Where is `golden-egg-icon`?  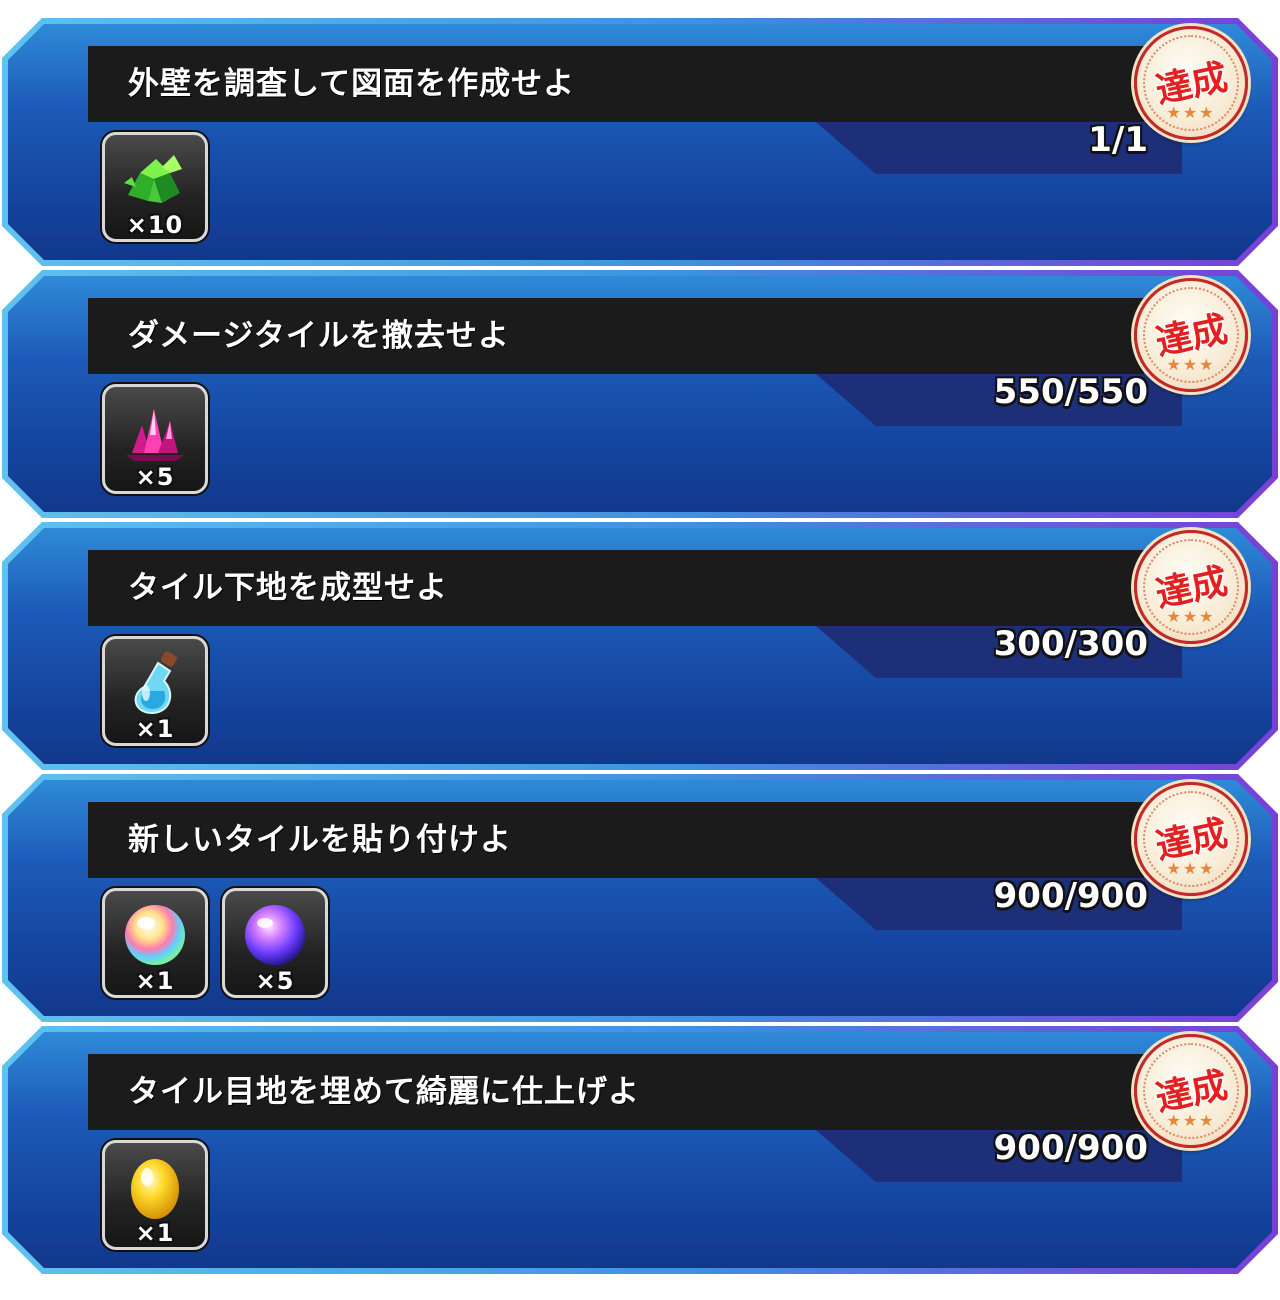 golden-egg-icon is located at coordinates (155, 1187).